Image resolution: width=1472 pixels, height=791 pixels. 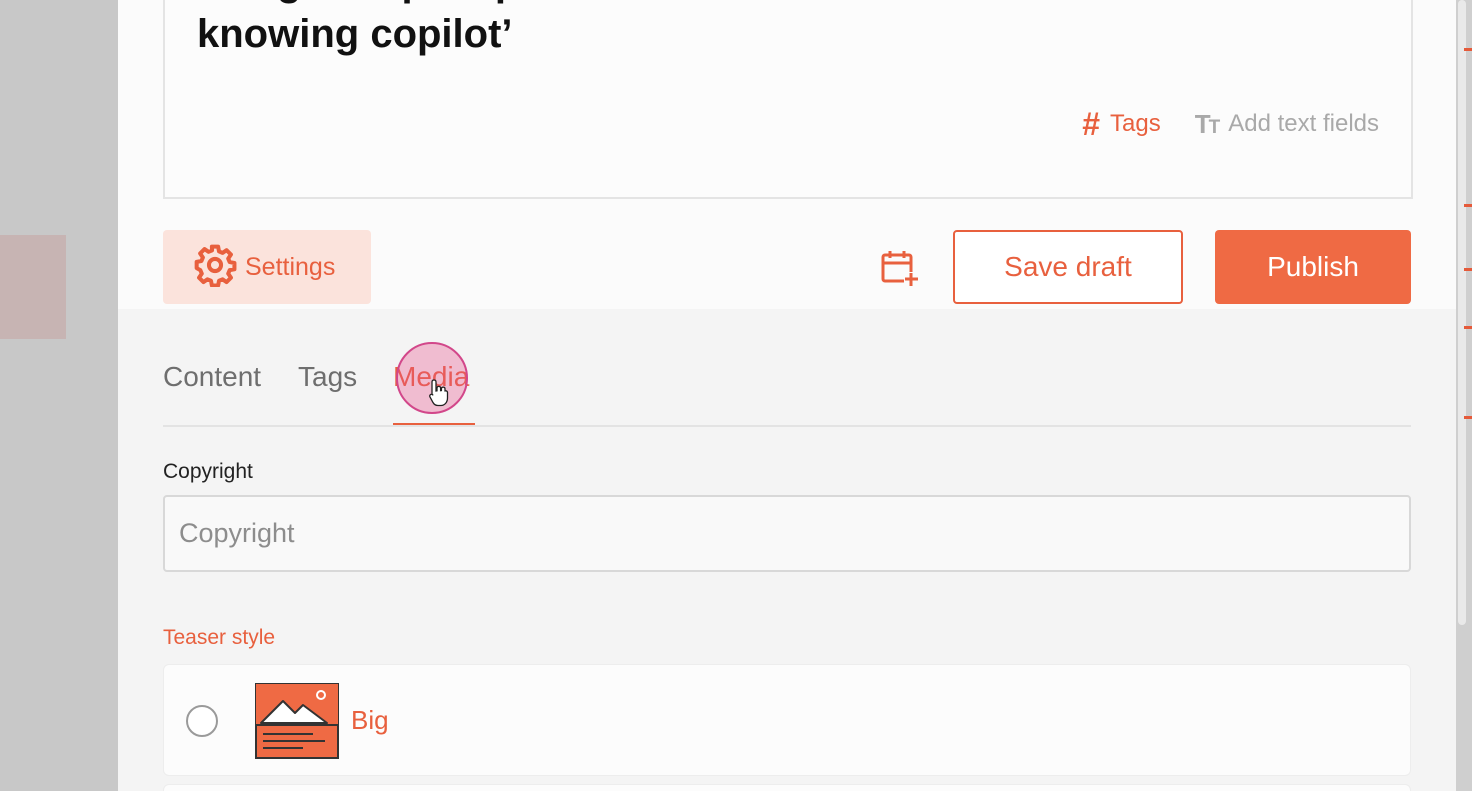 I want to click on teaser-option-label: Big, so click(x=370, y=720).